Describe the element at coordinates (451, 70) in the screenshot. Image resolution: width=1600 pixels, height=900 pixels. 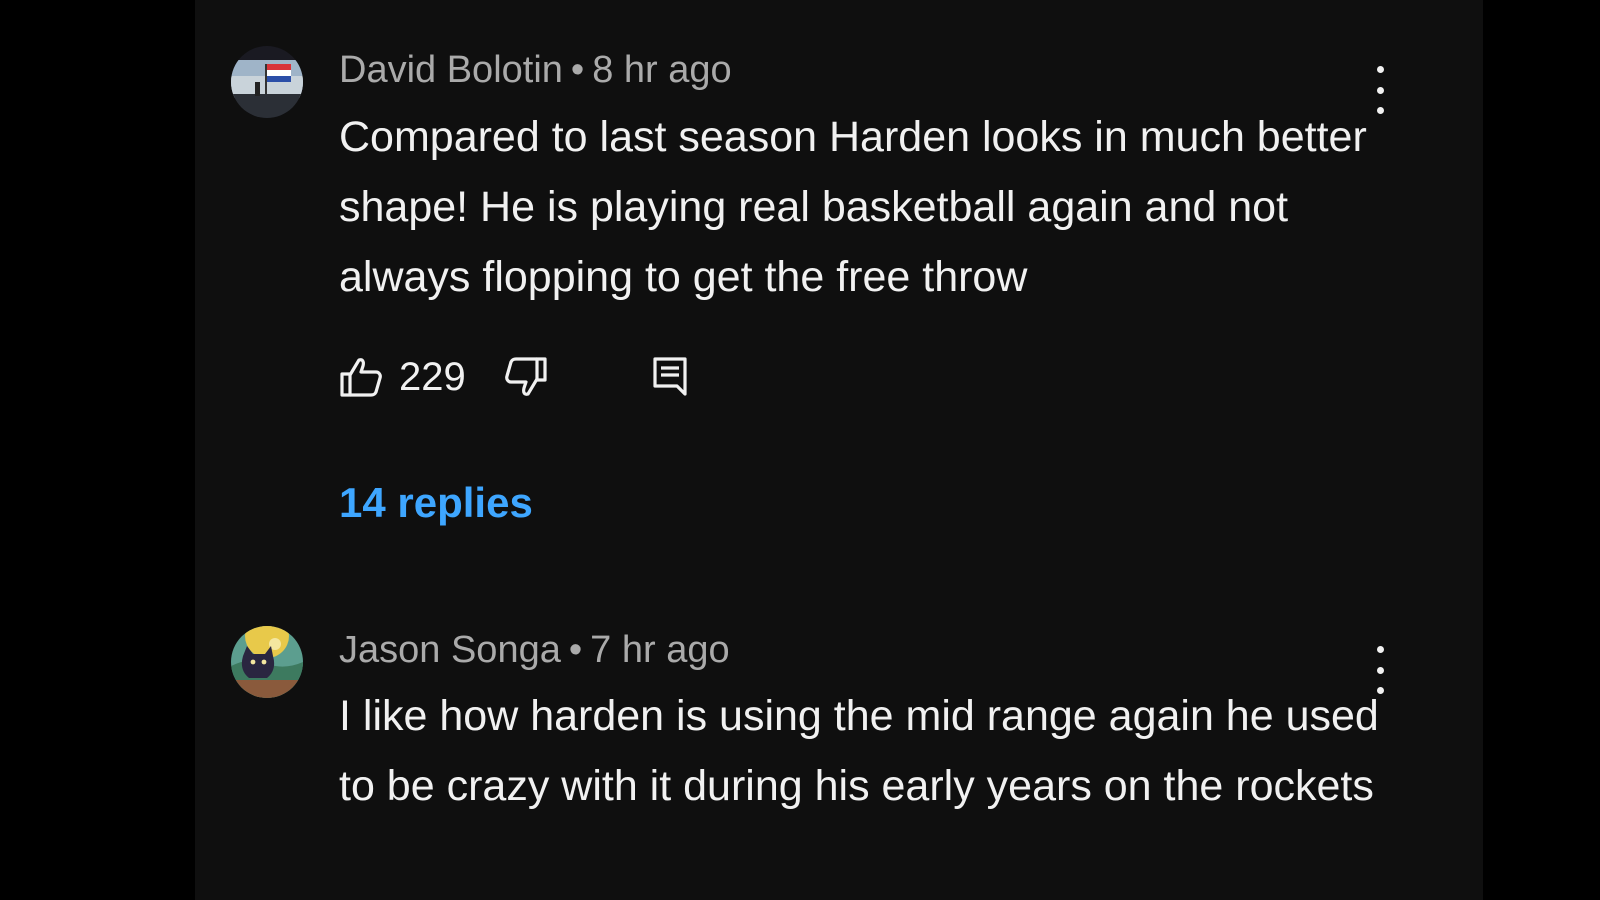
I see `author-name: David Bolotin` at that location.